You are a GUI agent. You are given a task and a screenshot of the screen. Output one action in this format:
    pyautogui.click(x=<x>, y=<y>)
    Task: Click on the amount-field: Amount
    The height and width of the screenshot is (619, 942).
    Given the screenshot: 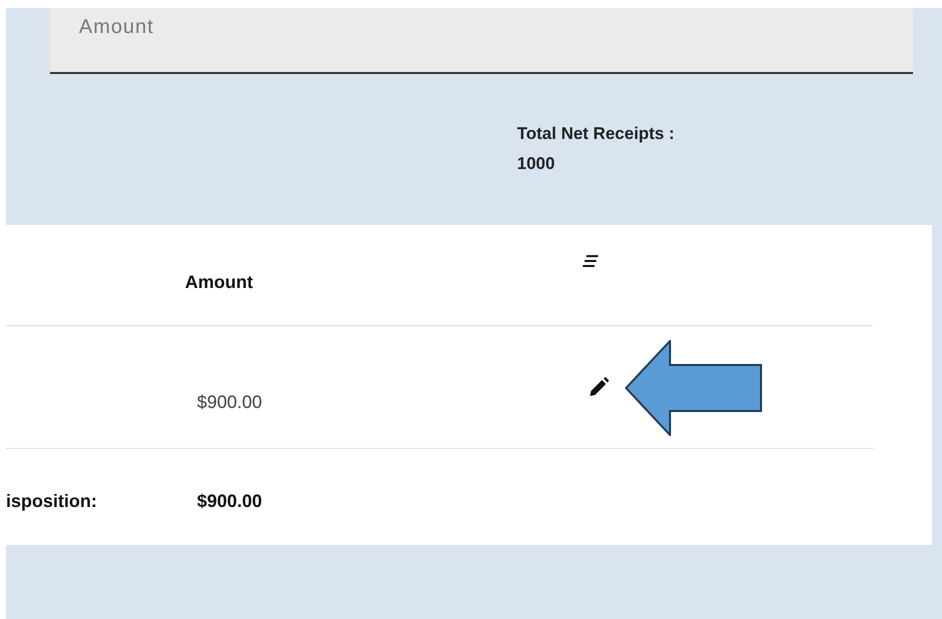 What is the action you would take?
    pyautogui.click(x=481, y=41)
    